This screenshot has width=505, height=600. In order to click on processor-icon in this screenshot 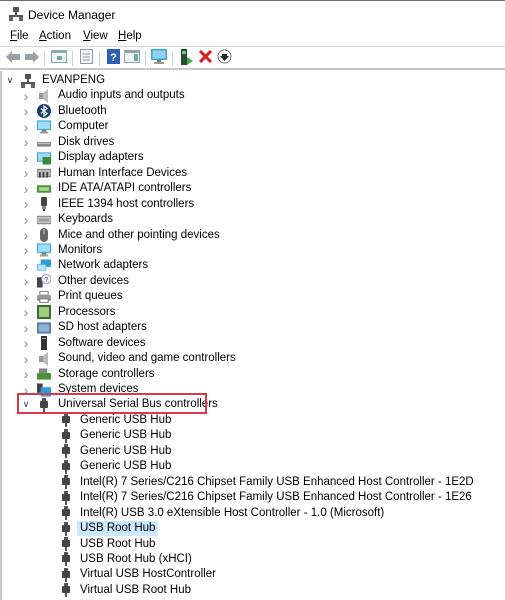, I will do `click(44, 312)`.